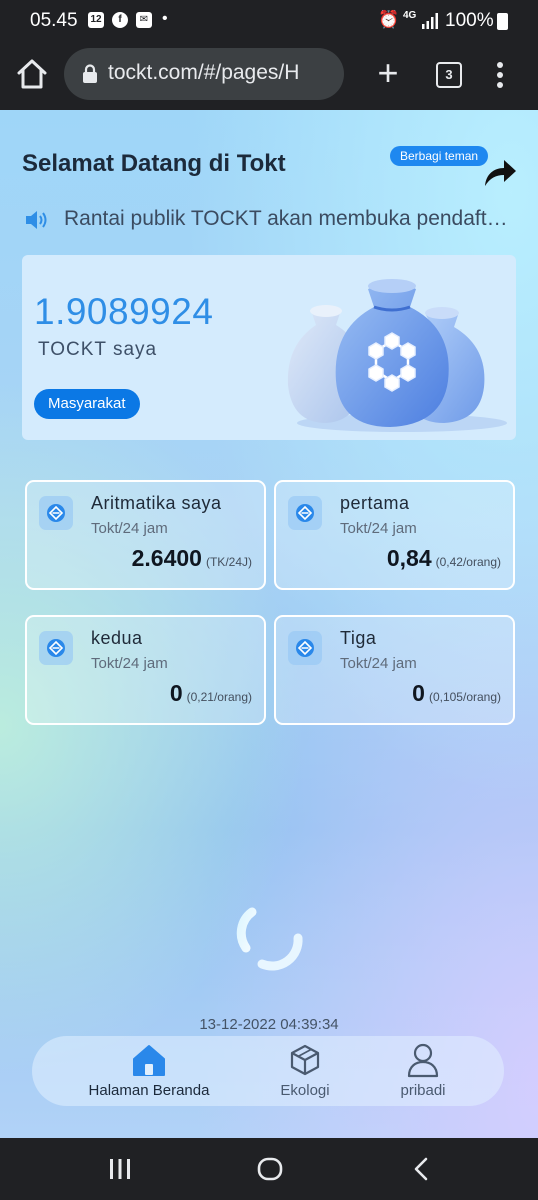  I want to click on stat-value-row: 0 (0,21/orang), so click(211, 693).